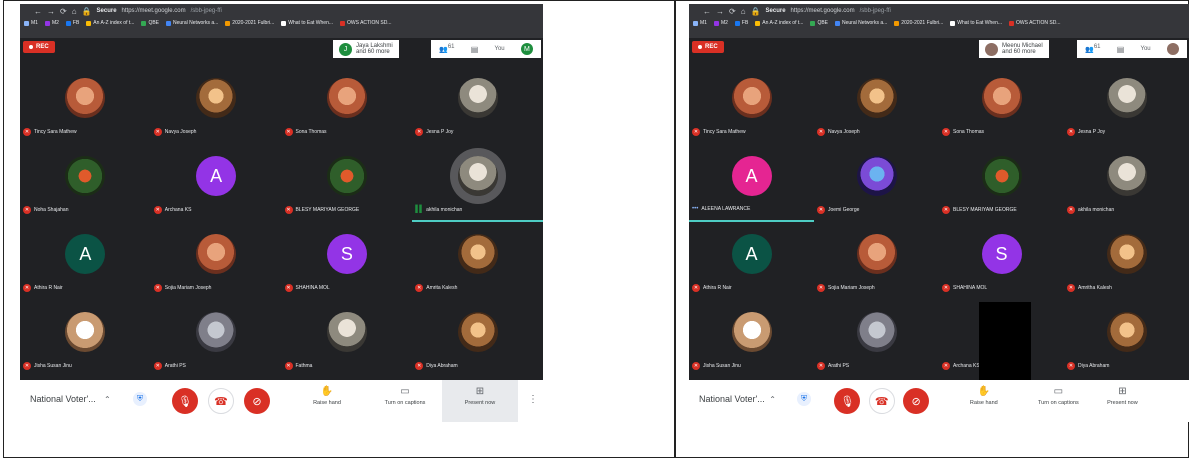  What do you see at coordinates (477, 261) in the screenshot?
I see `participant-tile: ✕ Amrita Kalesh` at bounding box center [477, 261].